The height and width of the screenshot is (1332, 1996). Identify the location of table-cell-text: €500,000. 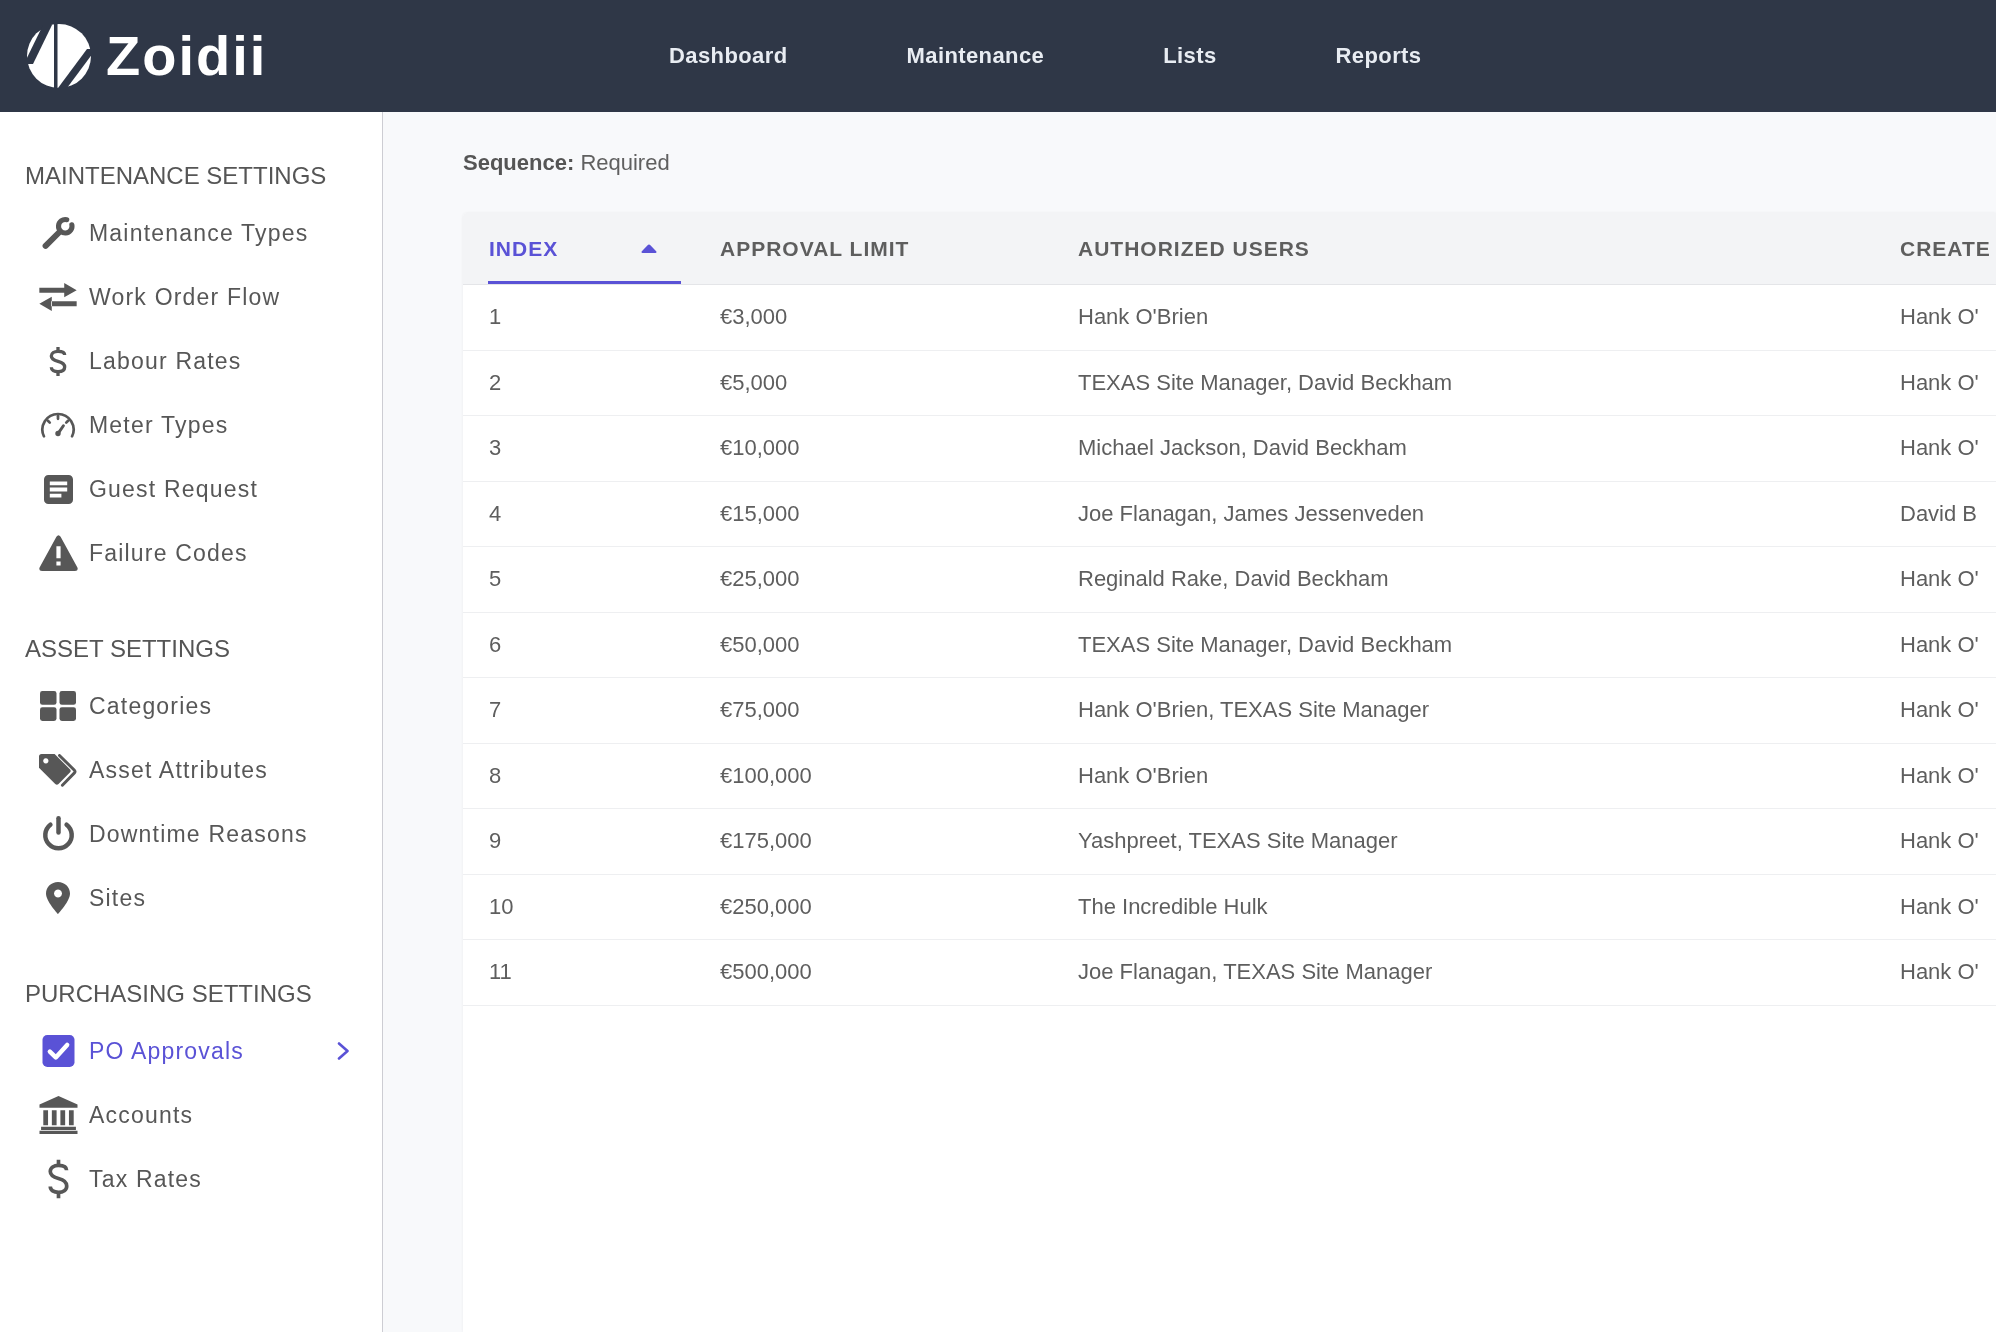
(766, 972).